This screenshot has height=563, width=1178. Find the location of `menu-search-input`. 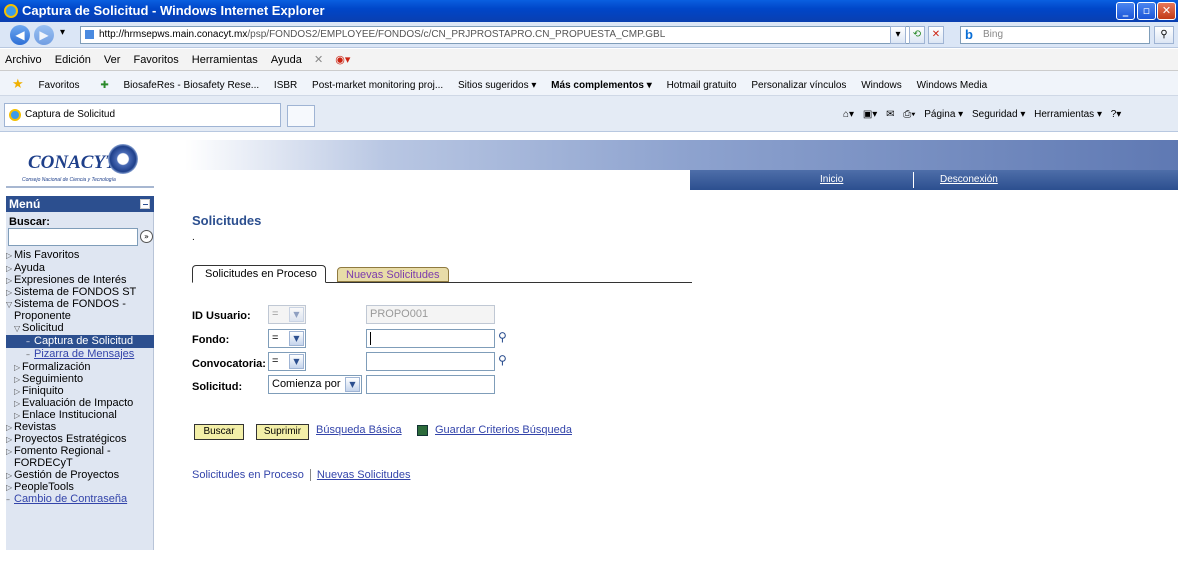

menu-search-input is located at coordinates (73, 237).